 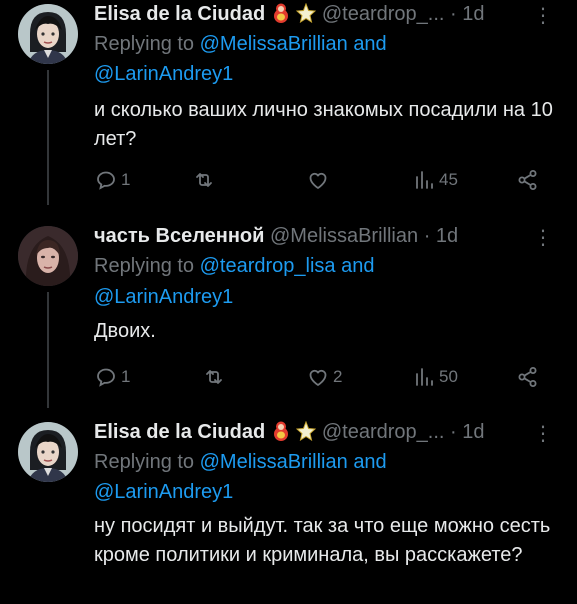 I want to click on tweet-actions: 1 2 50, so click(x=324, y=377).